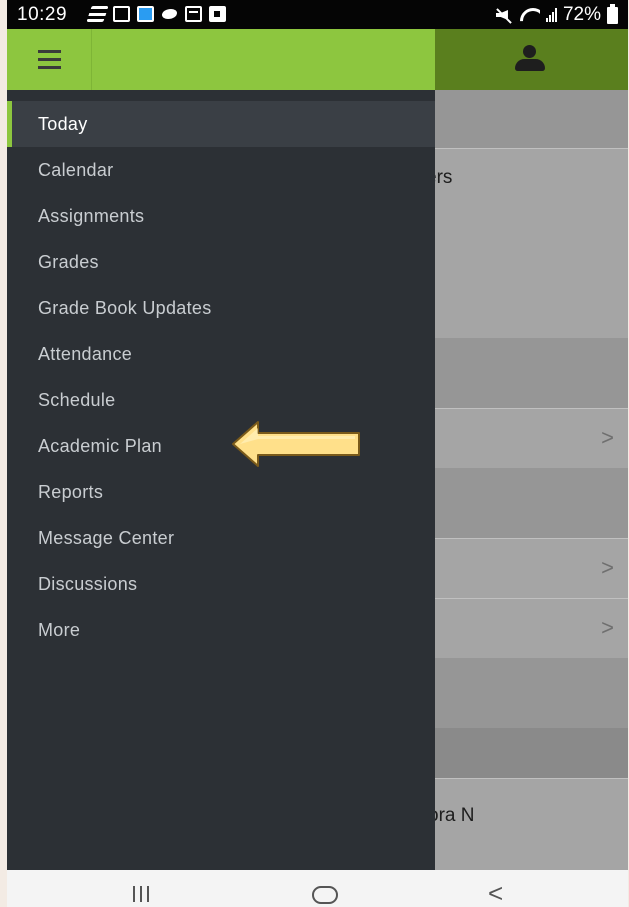 This screenshot has height=907, width=629. I want to click on content-card: ora N, so click(528, 824).